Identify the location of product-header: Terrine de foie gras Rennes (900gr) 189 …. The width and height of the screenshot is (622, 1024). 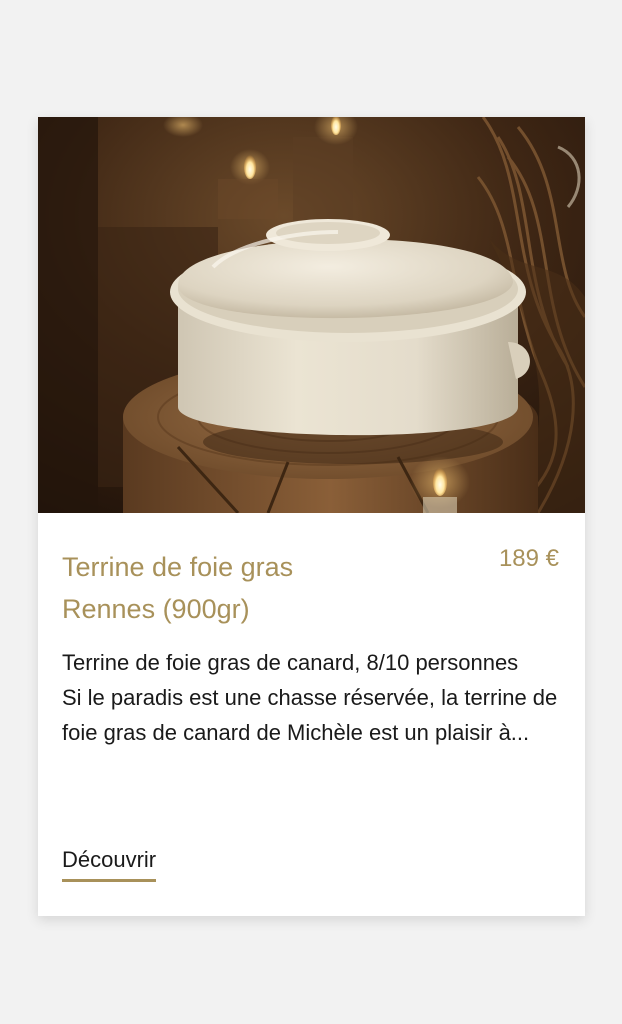
(311, 573).